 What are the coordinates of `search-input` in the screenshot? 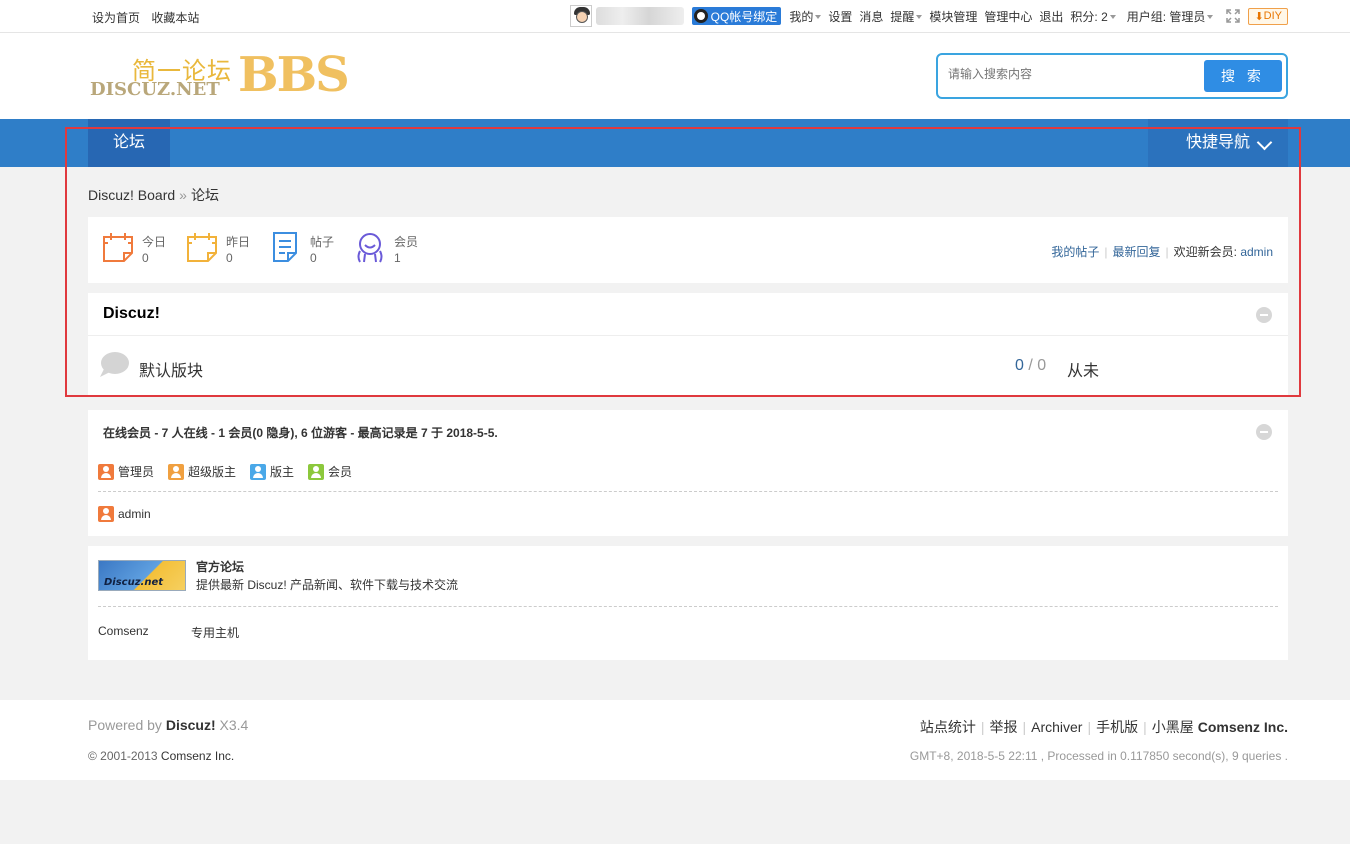 It's located at (1073, 74).